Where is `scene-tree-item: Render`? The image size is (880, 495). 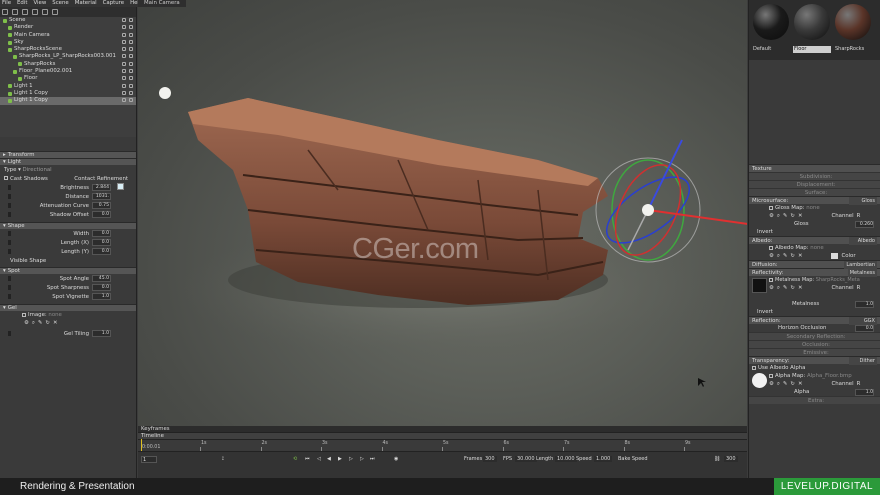 scene-tree-item: Render is located at coordinates (68, 27).